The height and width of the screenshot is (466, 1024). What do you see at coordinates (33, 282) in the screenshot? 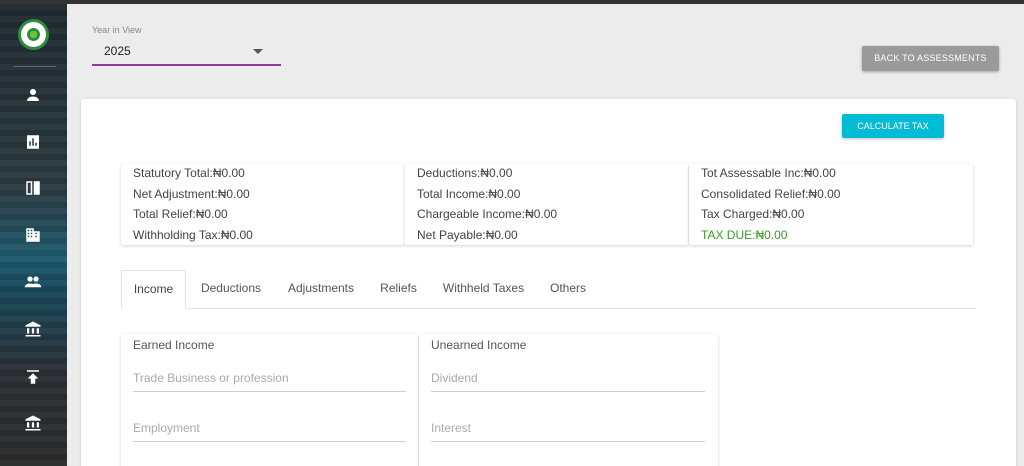
I see `group-icon` at bounding box center [33, 282].